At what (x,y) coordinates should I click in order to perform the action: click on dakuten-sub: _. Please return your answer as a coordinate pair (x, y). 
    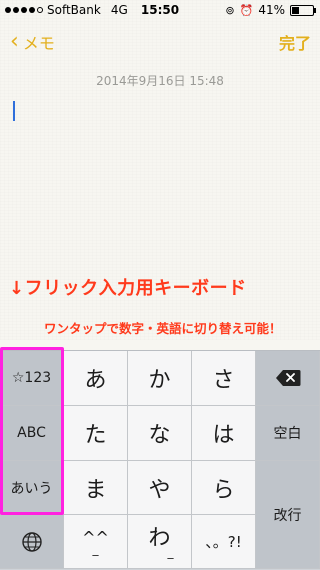
    Looking at the image, I should click on (95, 548).